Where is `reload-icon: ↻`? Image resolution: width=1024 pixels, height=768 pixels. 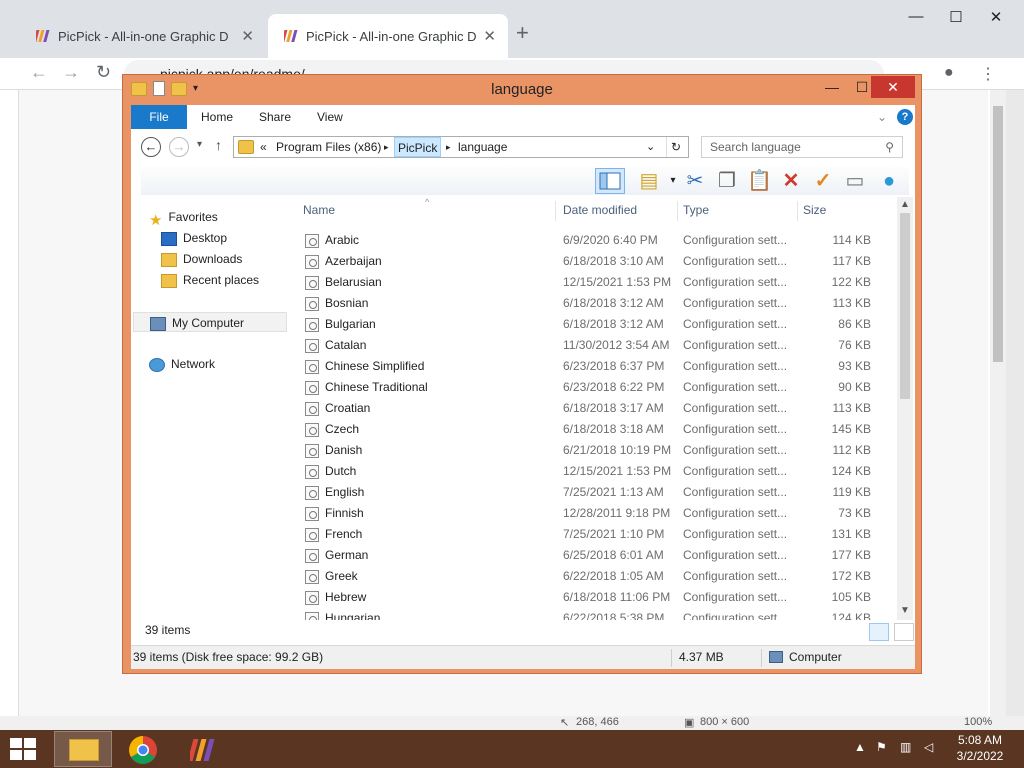
reload-icon: ↻ is located at coordinates (103, 72).